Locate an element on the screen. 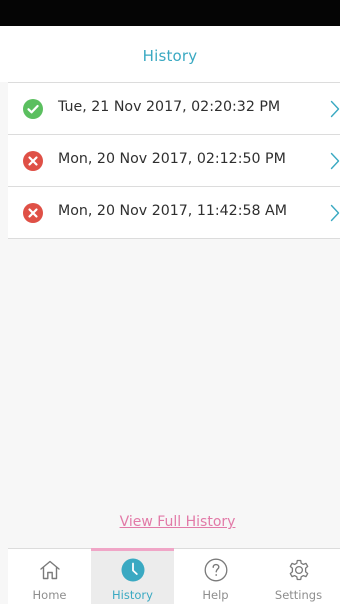 Image resolution: width=340 pixels, height=604 pixels. history-row: Mon, 20 Nov 2017, 02:12:50 PM is located at coordinates (174, 161).